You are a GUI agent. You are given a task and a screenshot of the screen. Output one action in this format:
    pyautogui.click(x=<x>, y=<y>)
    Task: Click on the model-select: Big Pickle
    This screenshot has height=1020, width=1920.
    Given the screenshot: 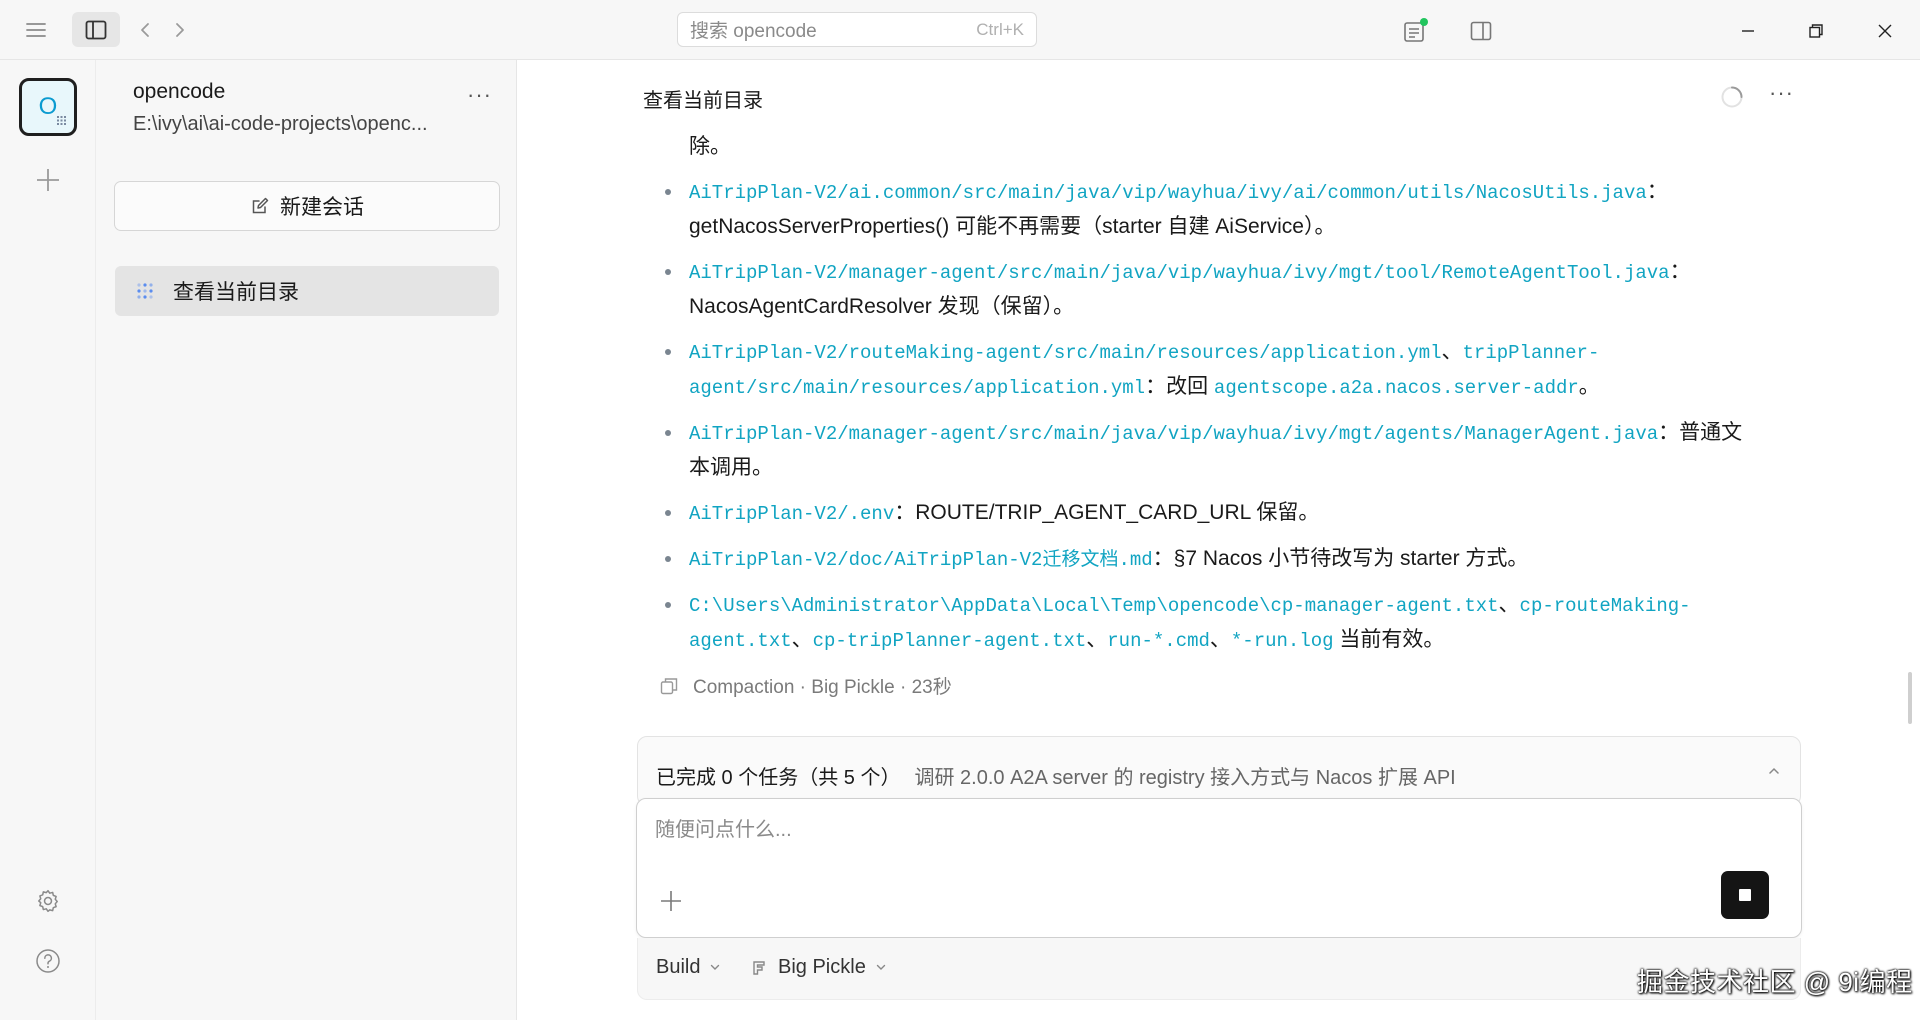 What is the action you would take?
    pyautogui.click(x=818, y=967)
    